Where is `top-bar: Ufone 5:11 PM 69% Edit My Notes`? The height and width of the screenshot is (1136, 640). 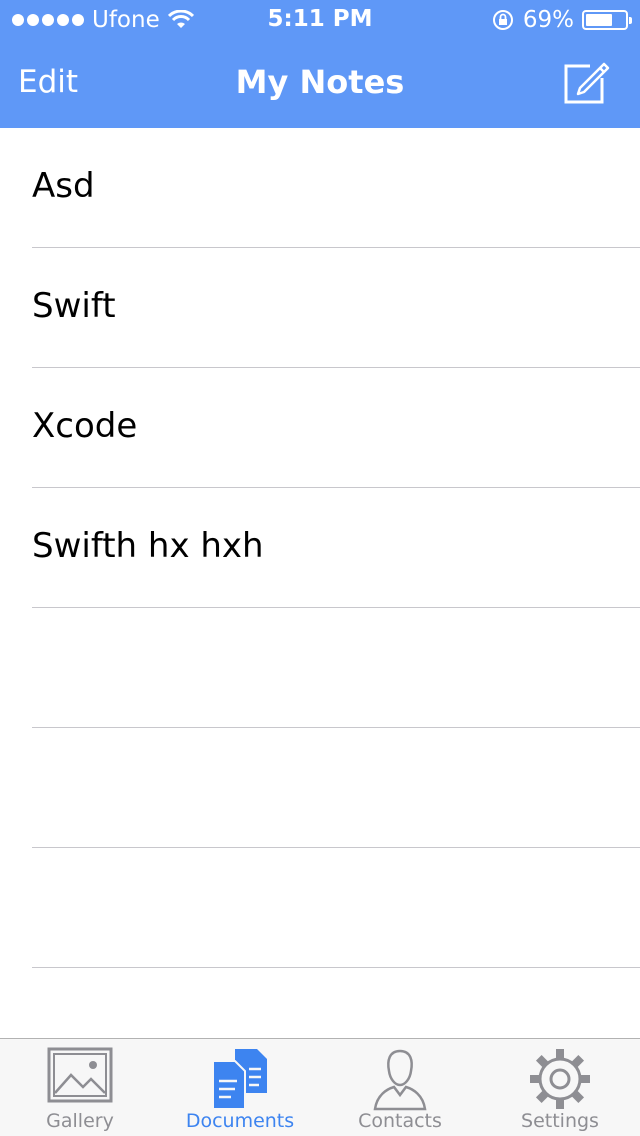 top-bar: Ufone 5:11 PM 69% Edit My Notes is located at coordinates (320, 64).